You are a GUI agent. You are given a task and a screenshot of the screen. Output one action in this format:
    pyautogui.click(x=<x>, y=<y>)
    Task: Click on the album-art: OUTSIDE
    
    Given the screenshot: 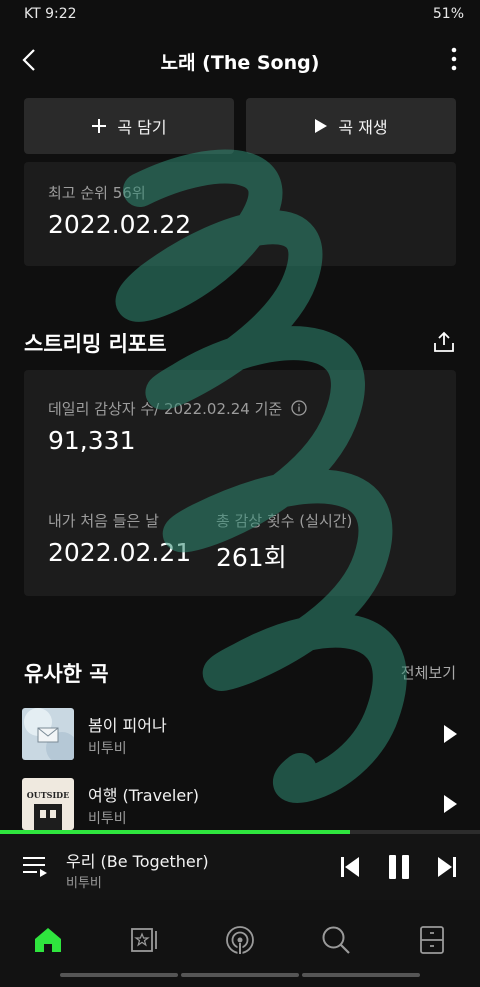 What is the action you would take?
    pyautogui.click(x=48, y=804)
    